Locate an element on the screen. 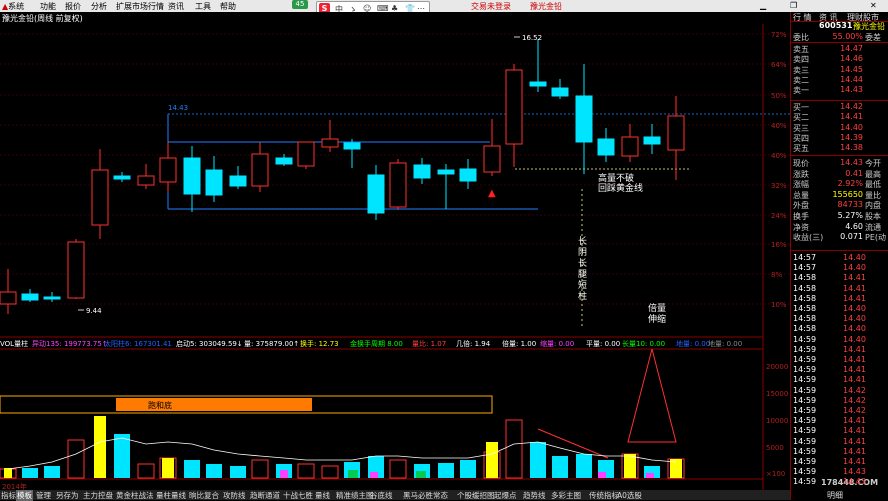 This screenshot has height=501, width=888. resistance-label: 14.43 is located at coordinates (178, 108).